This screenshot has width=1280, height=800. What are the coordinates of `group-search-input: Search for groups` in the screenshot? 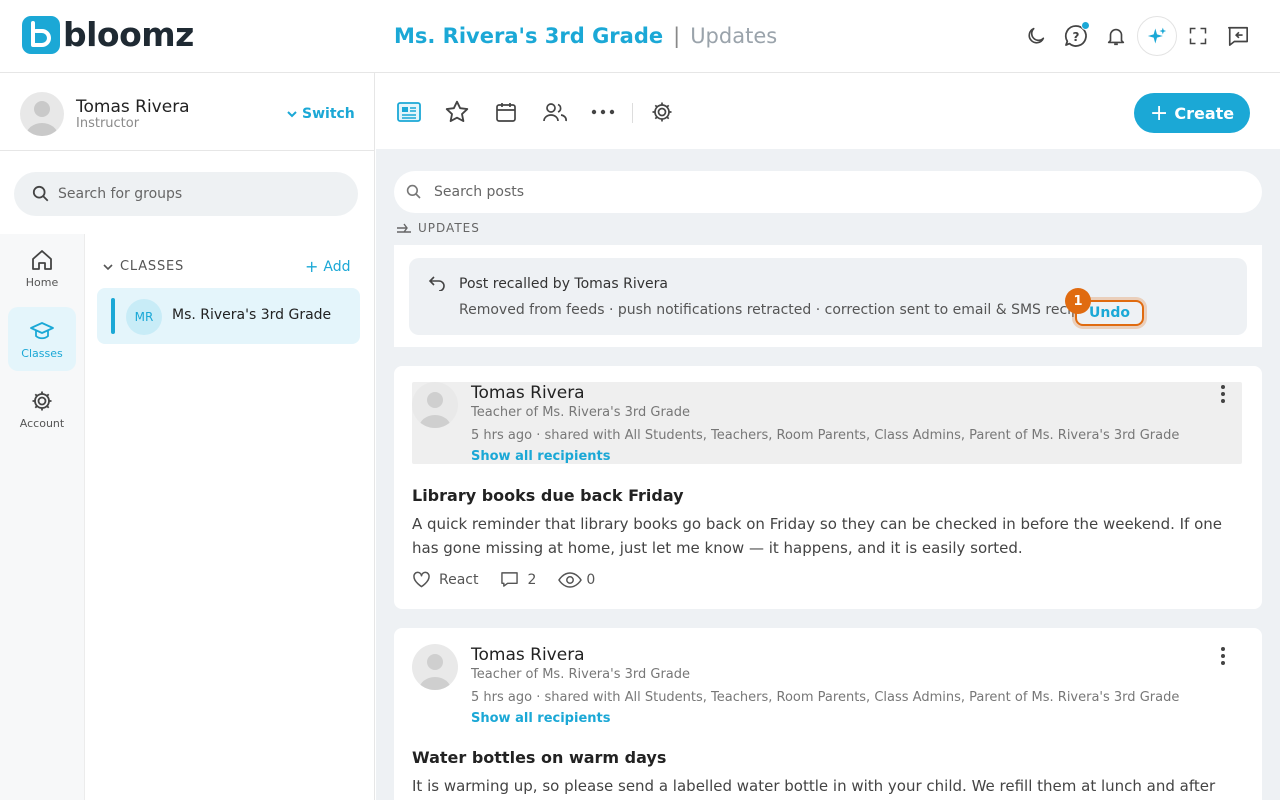 It's located at (186, 194).